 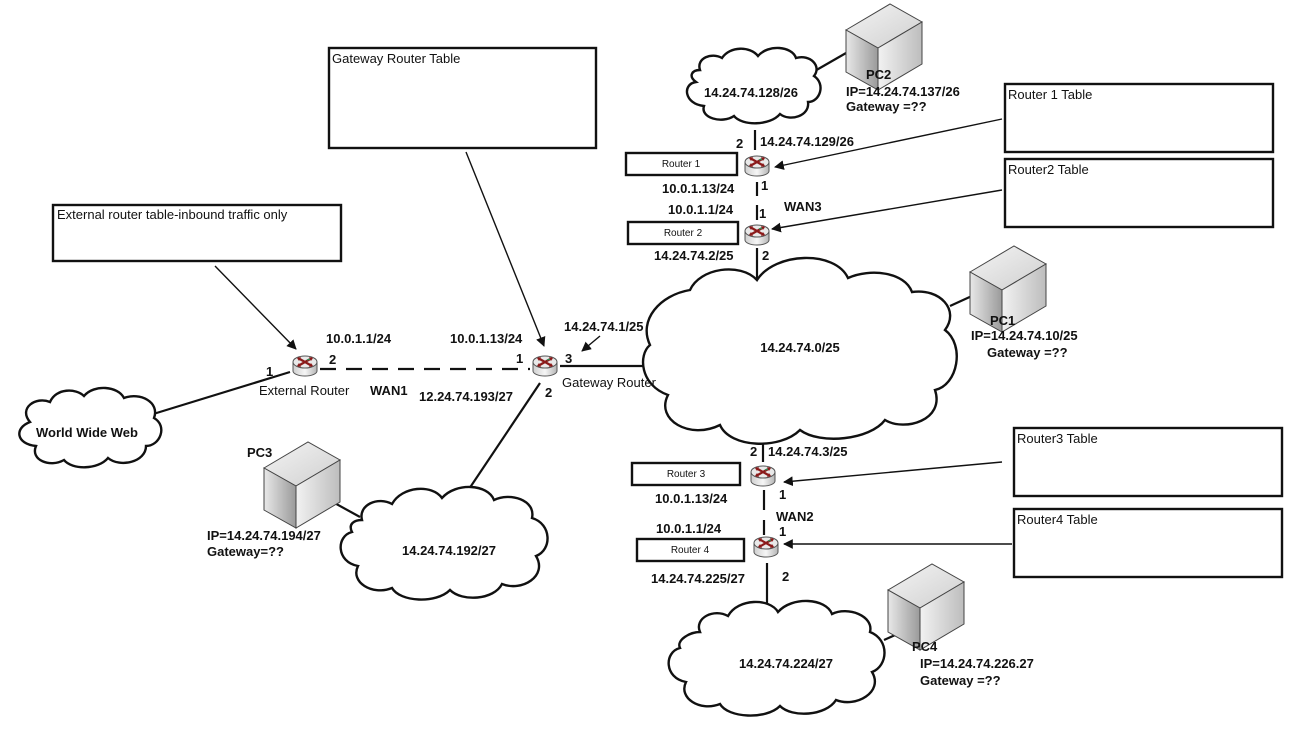 I want to click on wan2-label: WAN2, so click(x=795, y=516).